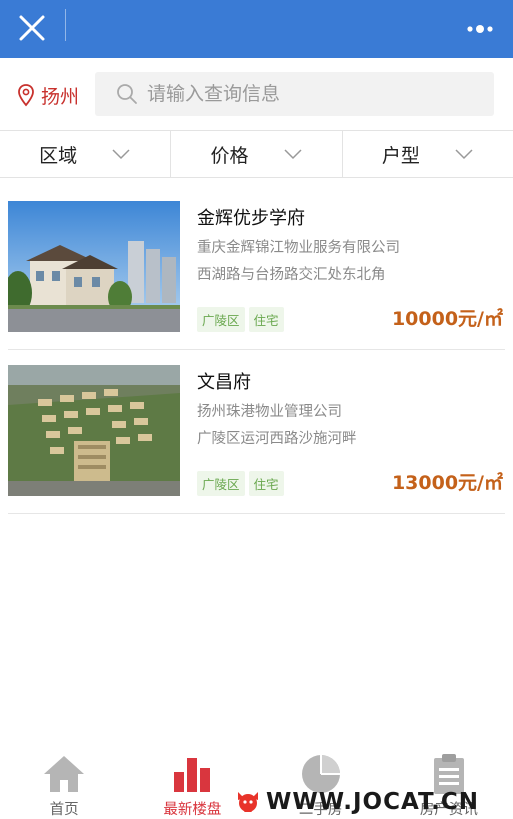  I want to click on listing-address: 西湖路与台扬路交汇处东北角, so click(291, 275).